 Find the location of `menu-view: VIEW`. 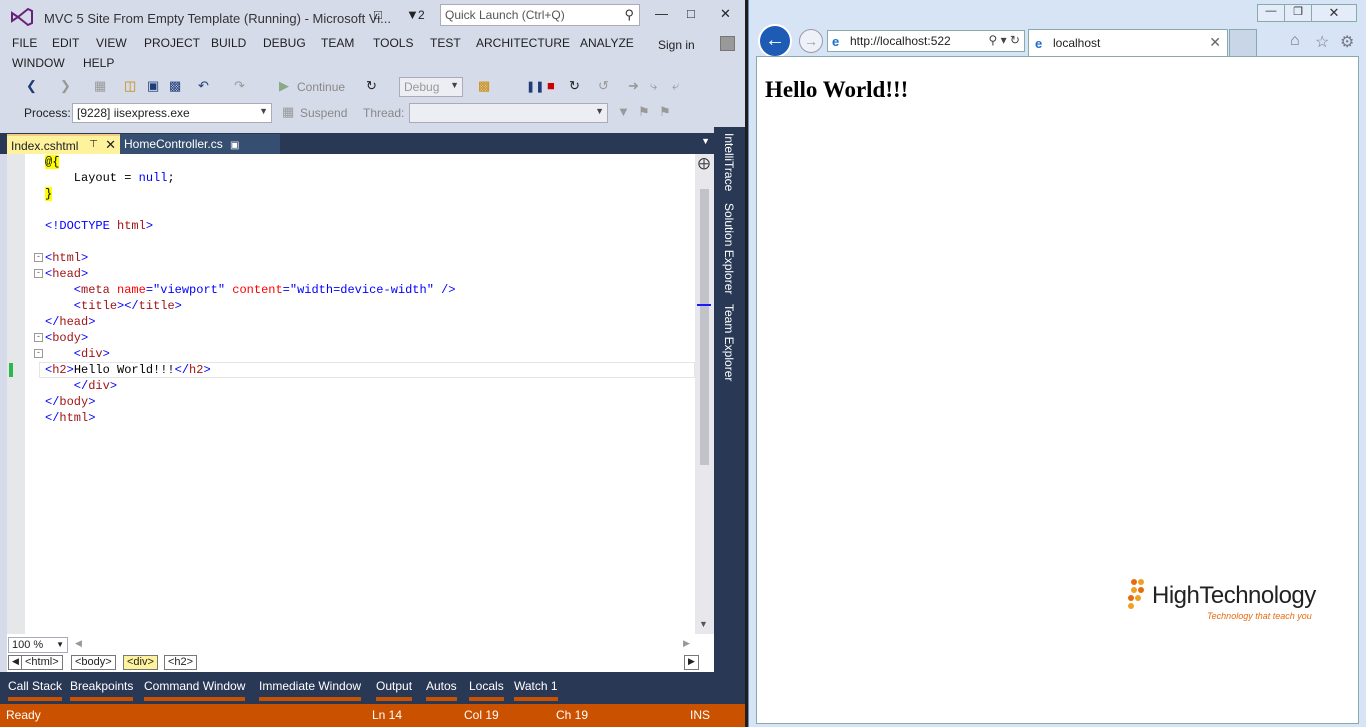

menu-view: VIEW is located at coordinates (111, 43).